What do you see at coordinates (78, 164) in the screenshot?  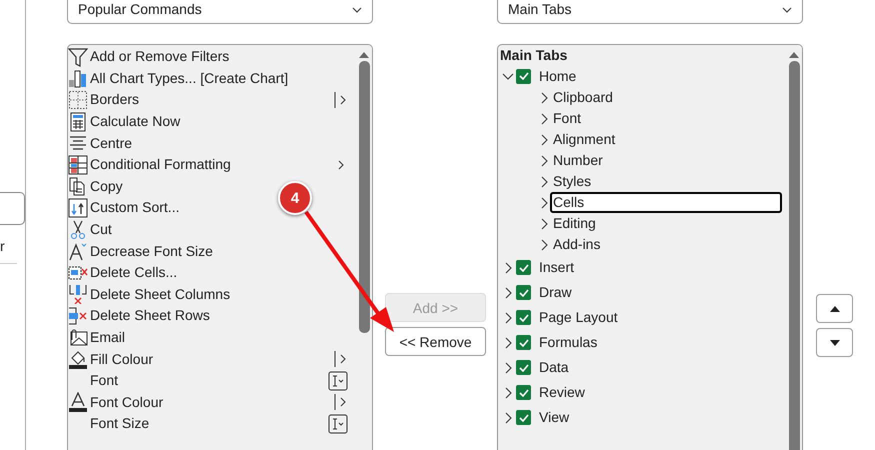 I see `conditional-format-icon` at bounding box center [78, 164].